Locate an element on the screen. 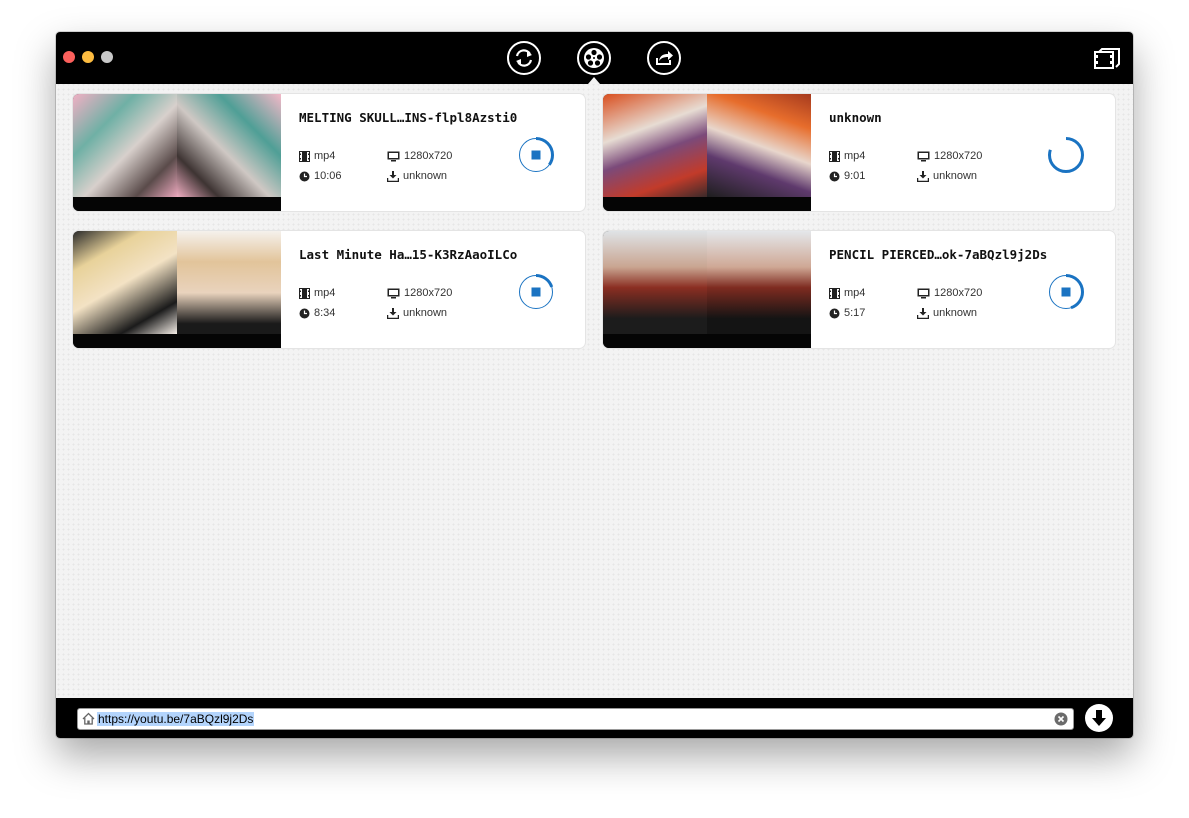 The image size is (1189, 818). url-input: https://youtu.be/7aBQzl9j2Ds is located at coordinates (176, 719).